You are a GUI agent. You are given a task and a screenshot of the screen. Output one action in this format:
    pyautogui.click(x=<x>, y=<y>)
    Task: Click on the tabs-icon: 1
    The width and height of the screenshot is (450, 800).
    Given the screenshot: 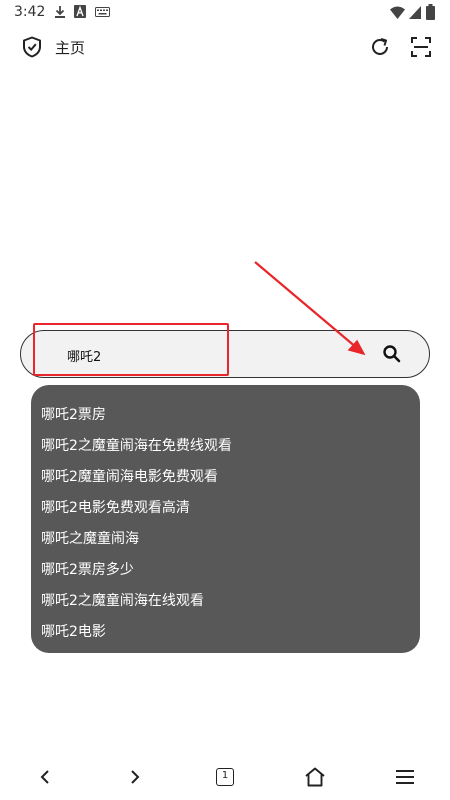 What is the action you would take?
    pyautogui.click(x=225, y=777)
    